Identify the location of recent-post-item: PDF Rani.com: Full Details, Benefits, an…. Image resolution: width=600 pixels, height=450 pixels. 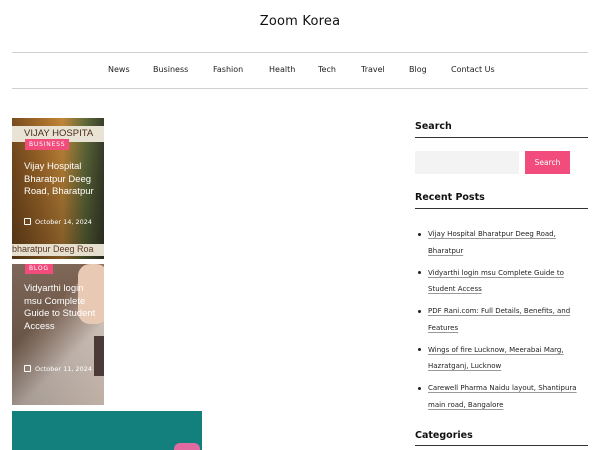
(504, 319).